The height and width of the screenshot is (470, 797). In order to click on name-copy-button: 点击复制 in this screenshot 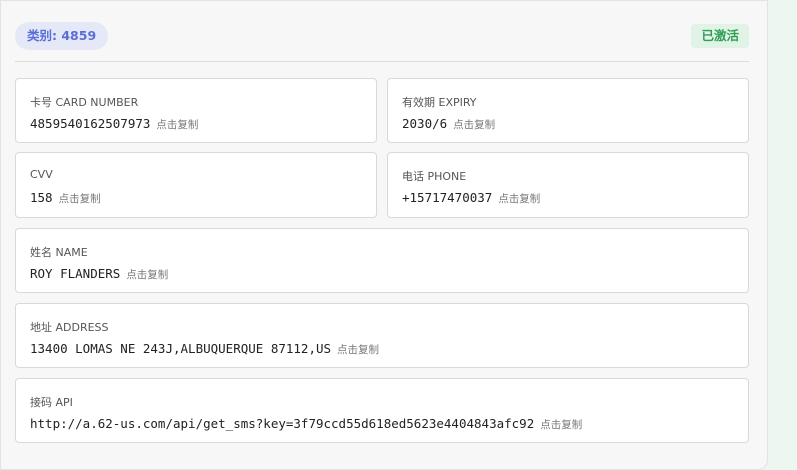, I will do `click(147, 275)`.